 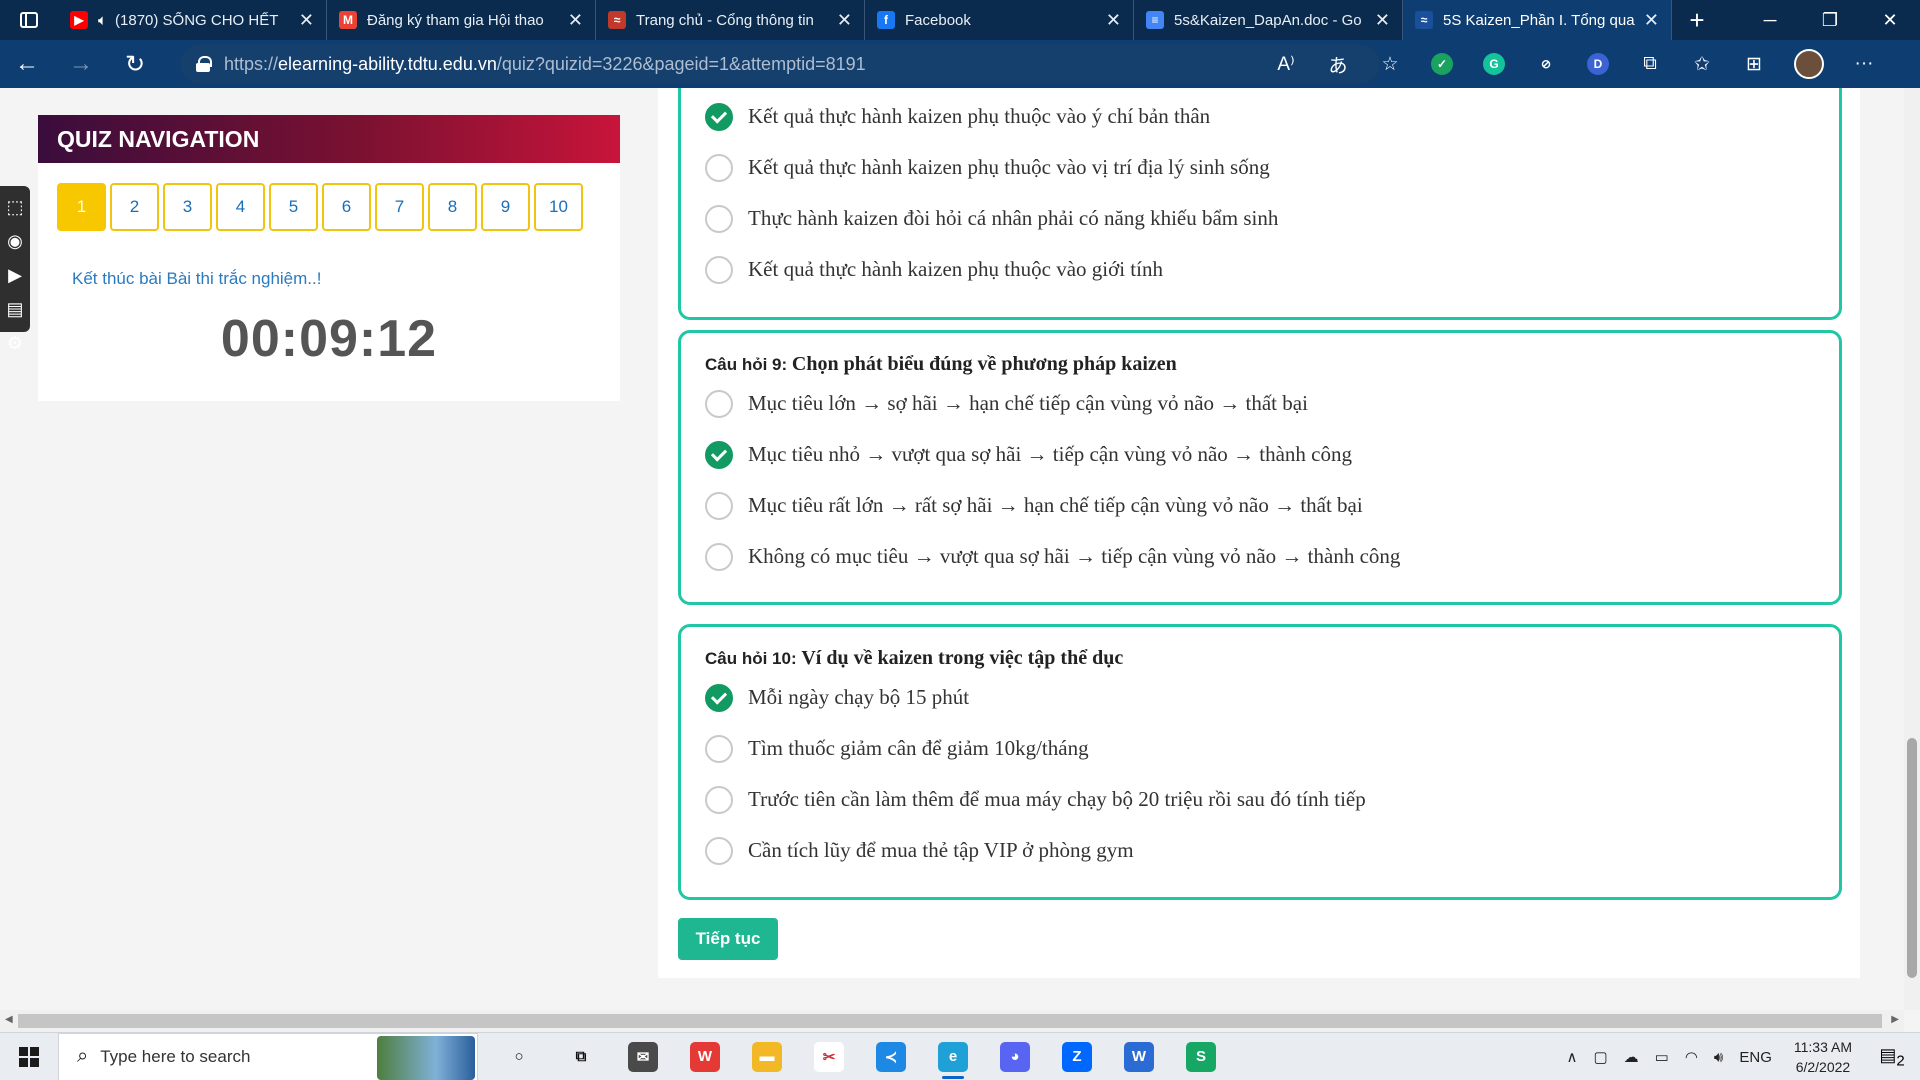 What do you see at coordinates (1600, 1057) in the screenshot?
I see `meet-now-icon: ▢` at bounding box center [1600, 1057].